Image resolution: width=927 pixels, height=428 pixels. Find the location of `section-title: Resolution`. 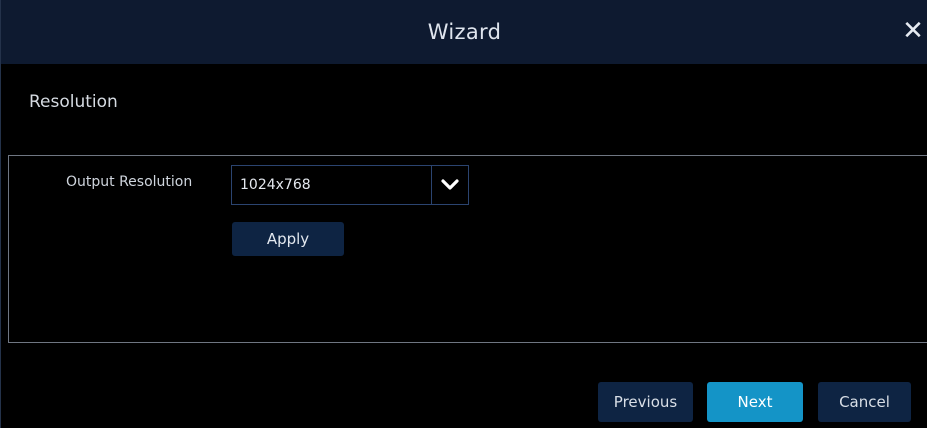

section-title: Resolution is located at coordinates (73, 102).